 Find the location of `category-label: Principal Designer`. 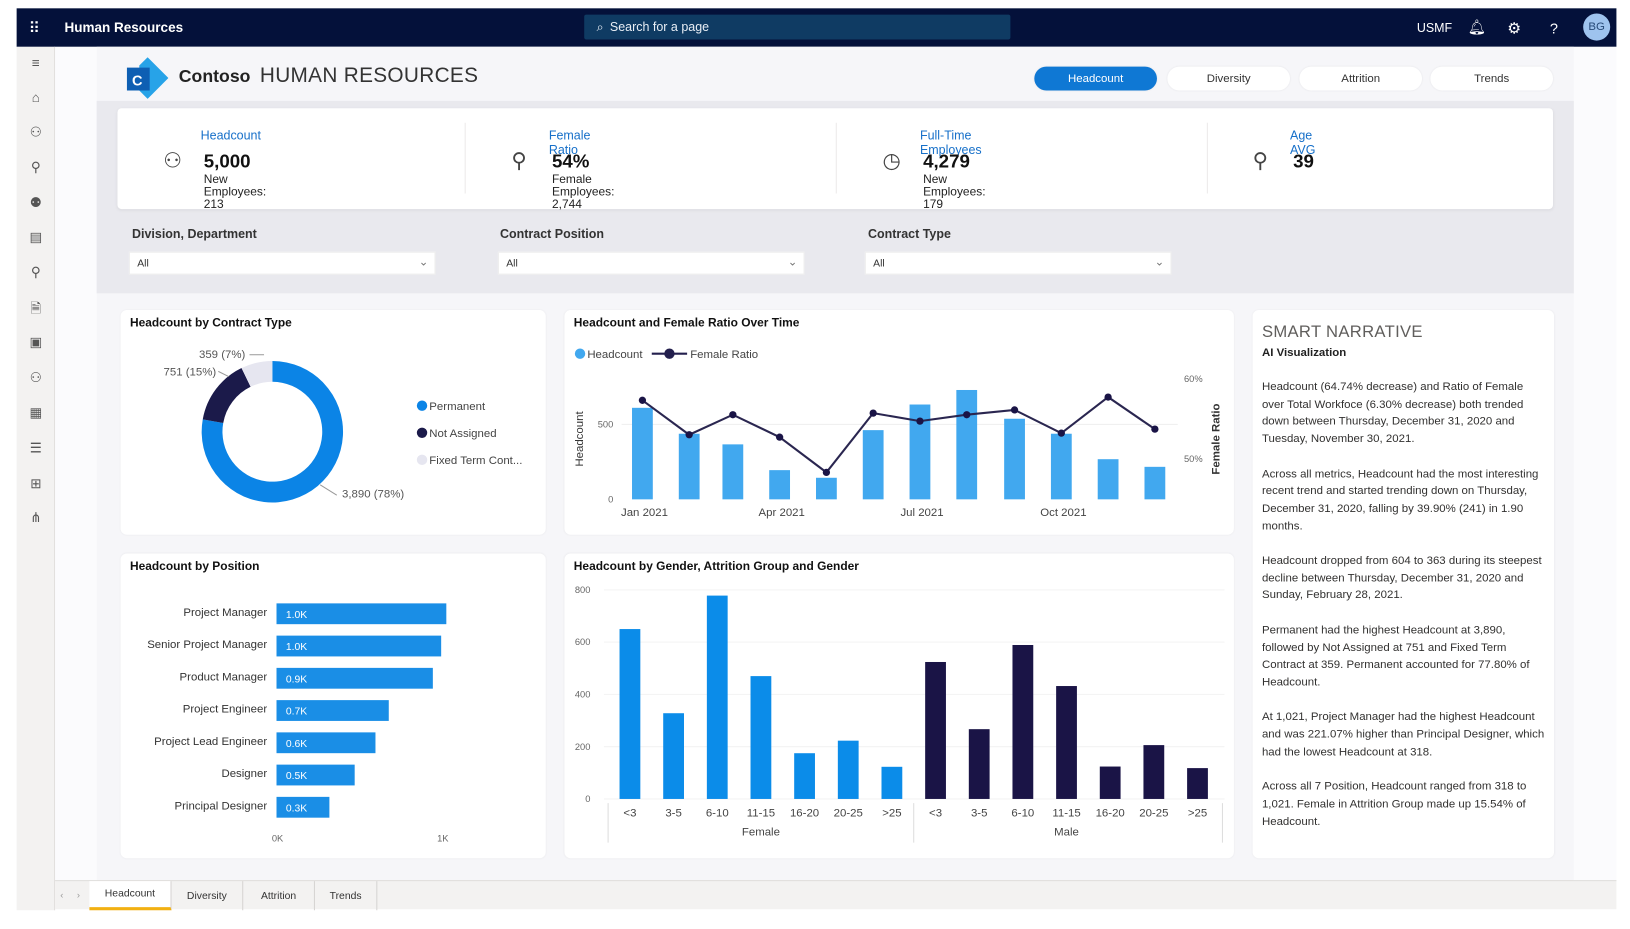

category-label: Principal Designer is located at coordinates (220, 806).